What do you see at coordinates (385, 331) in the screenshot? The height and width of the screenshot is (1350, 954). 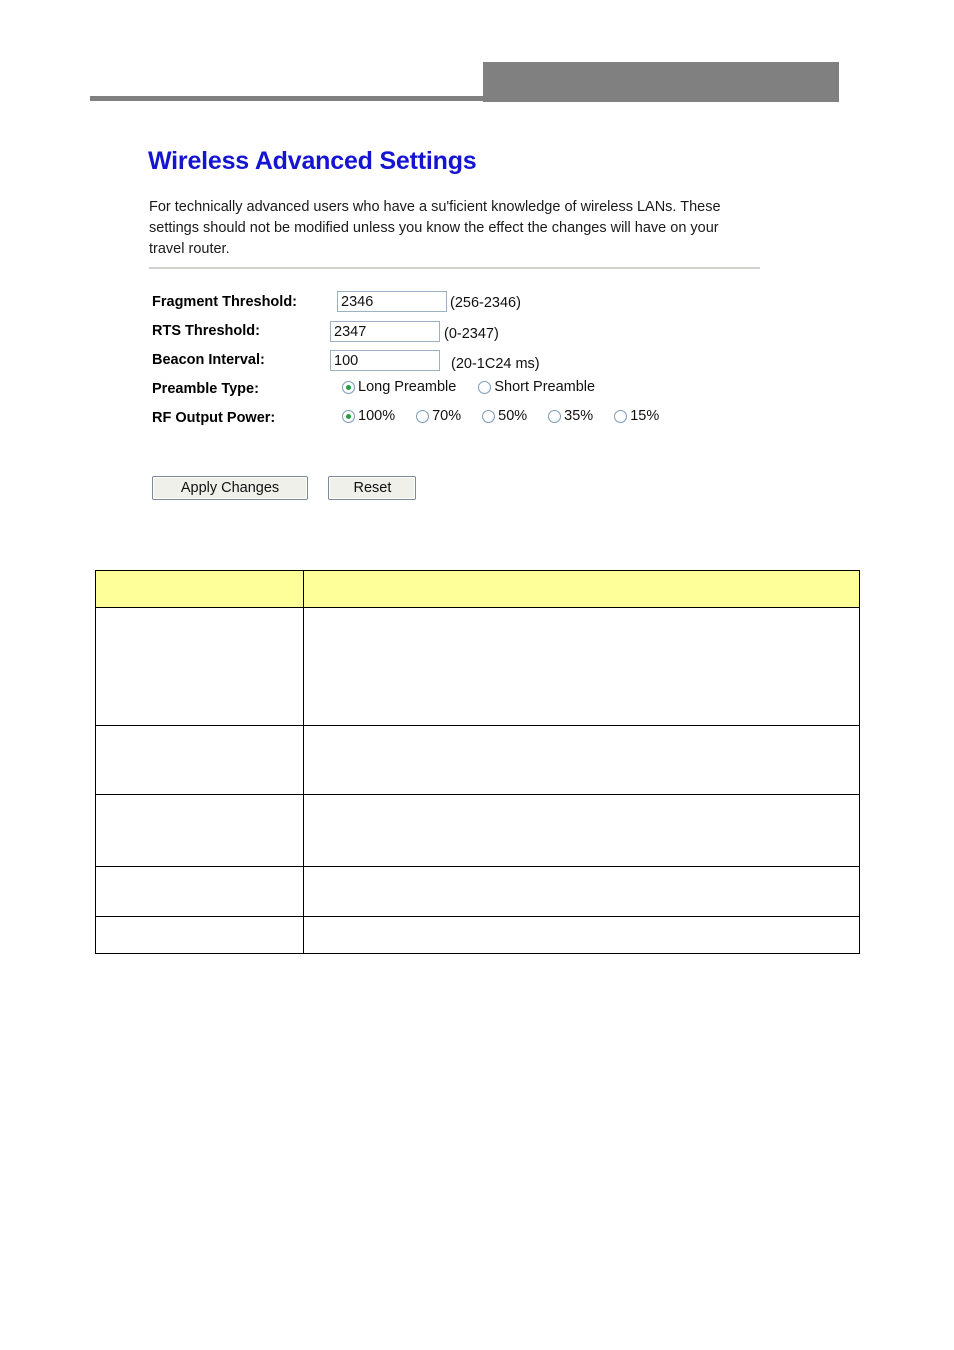 I see `rts-threshold-input` at bounding box center [385, 331].